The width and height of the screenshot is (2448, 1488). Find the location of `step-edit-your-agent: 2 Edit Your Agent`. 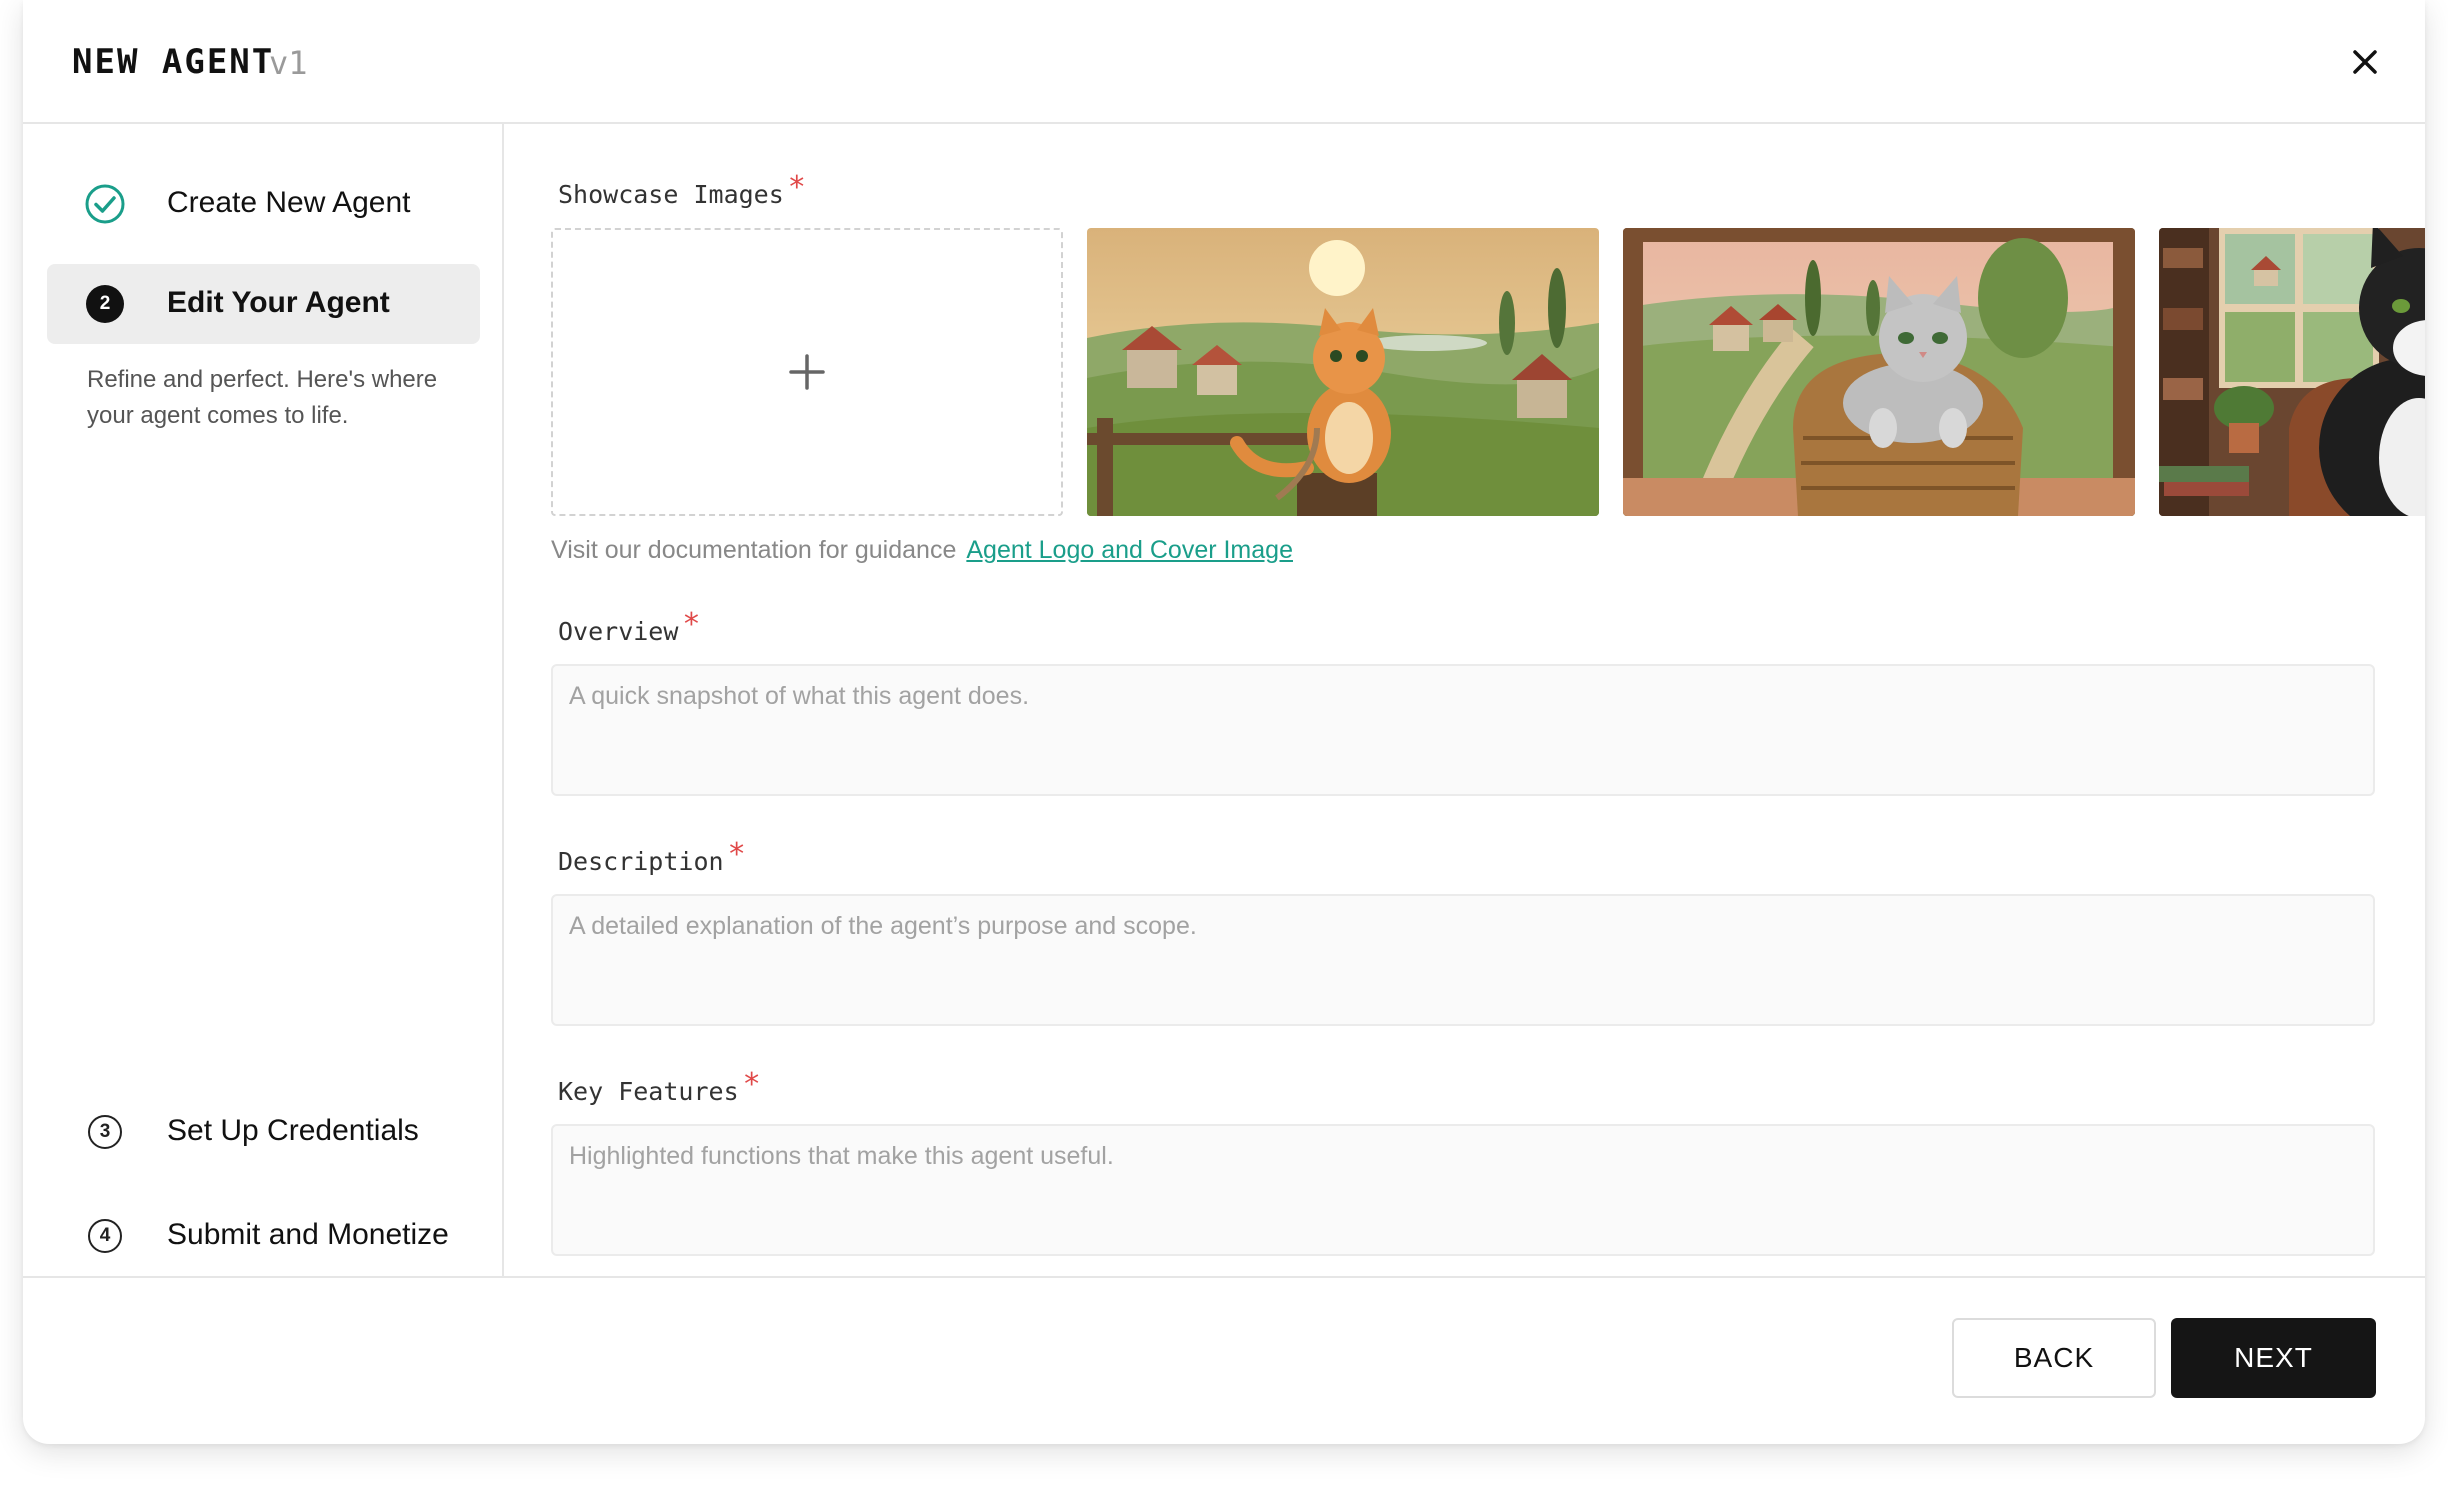

step-edit-your-agent: 2 Edit Your Agent is located at coordinates (263, 304).